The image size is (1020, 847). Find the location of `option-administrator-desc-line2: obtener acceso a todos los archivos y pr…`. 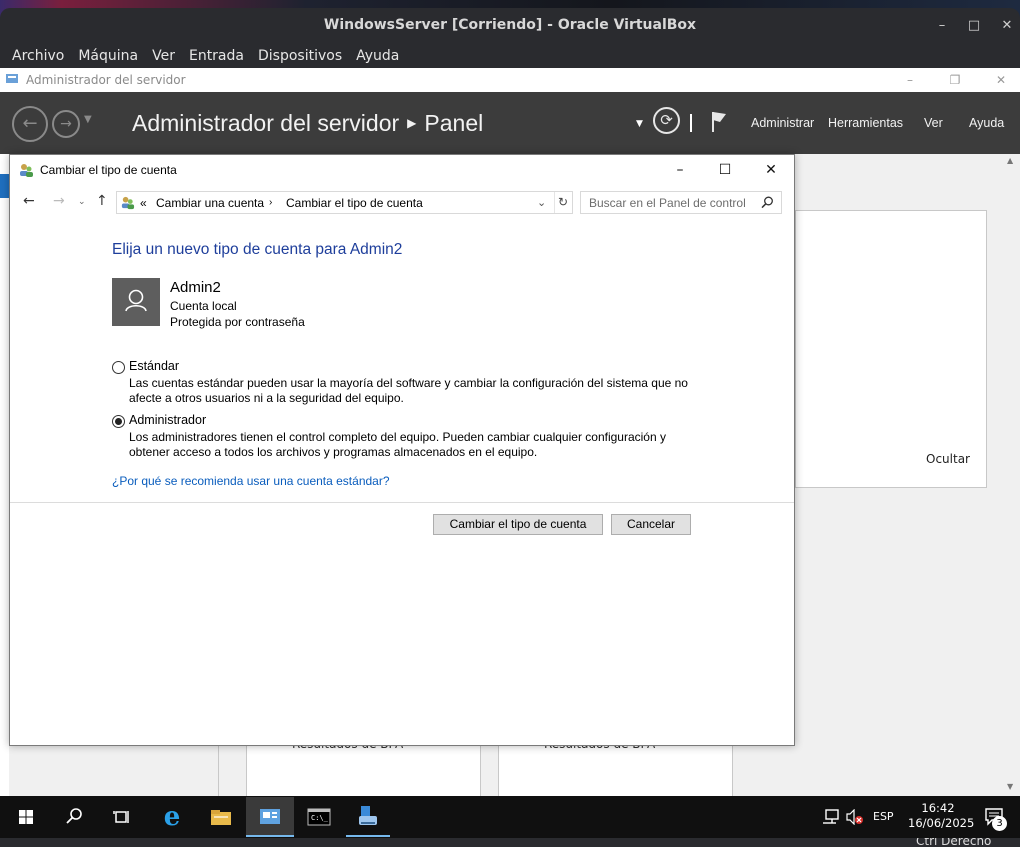

option-administrator-desc-line2: obtener acceso a todos los archivos y pr… is located at coordinates (333, 452).